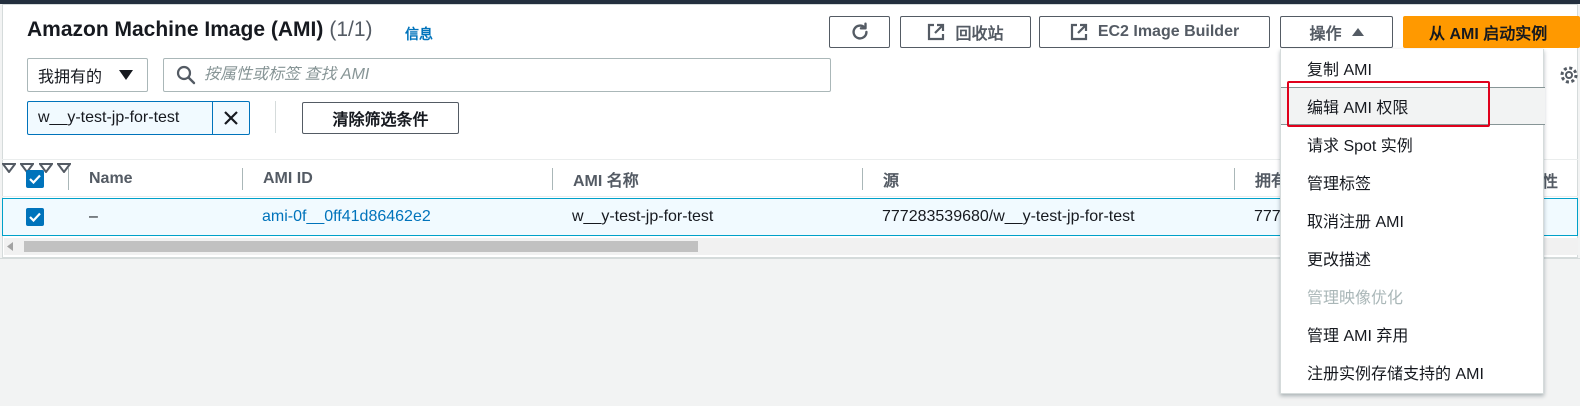 The width and height of the screenshot is (1580, 406). I want to click on menu-item-manage-image-optimization: 管理映像优化, so click(1355, 298).